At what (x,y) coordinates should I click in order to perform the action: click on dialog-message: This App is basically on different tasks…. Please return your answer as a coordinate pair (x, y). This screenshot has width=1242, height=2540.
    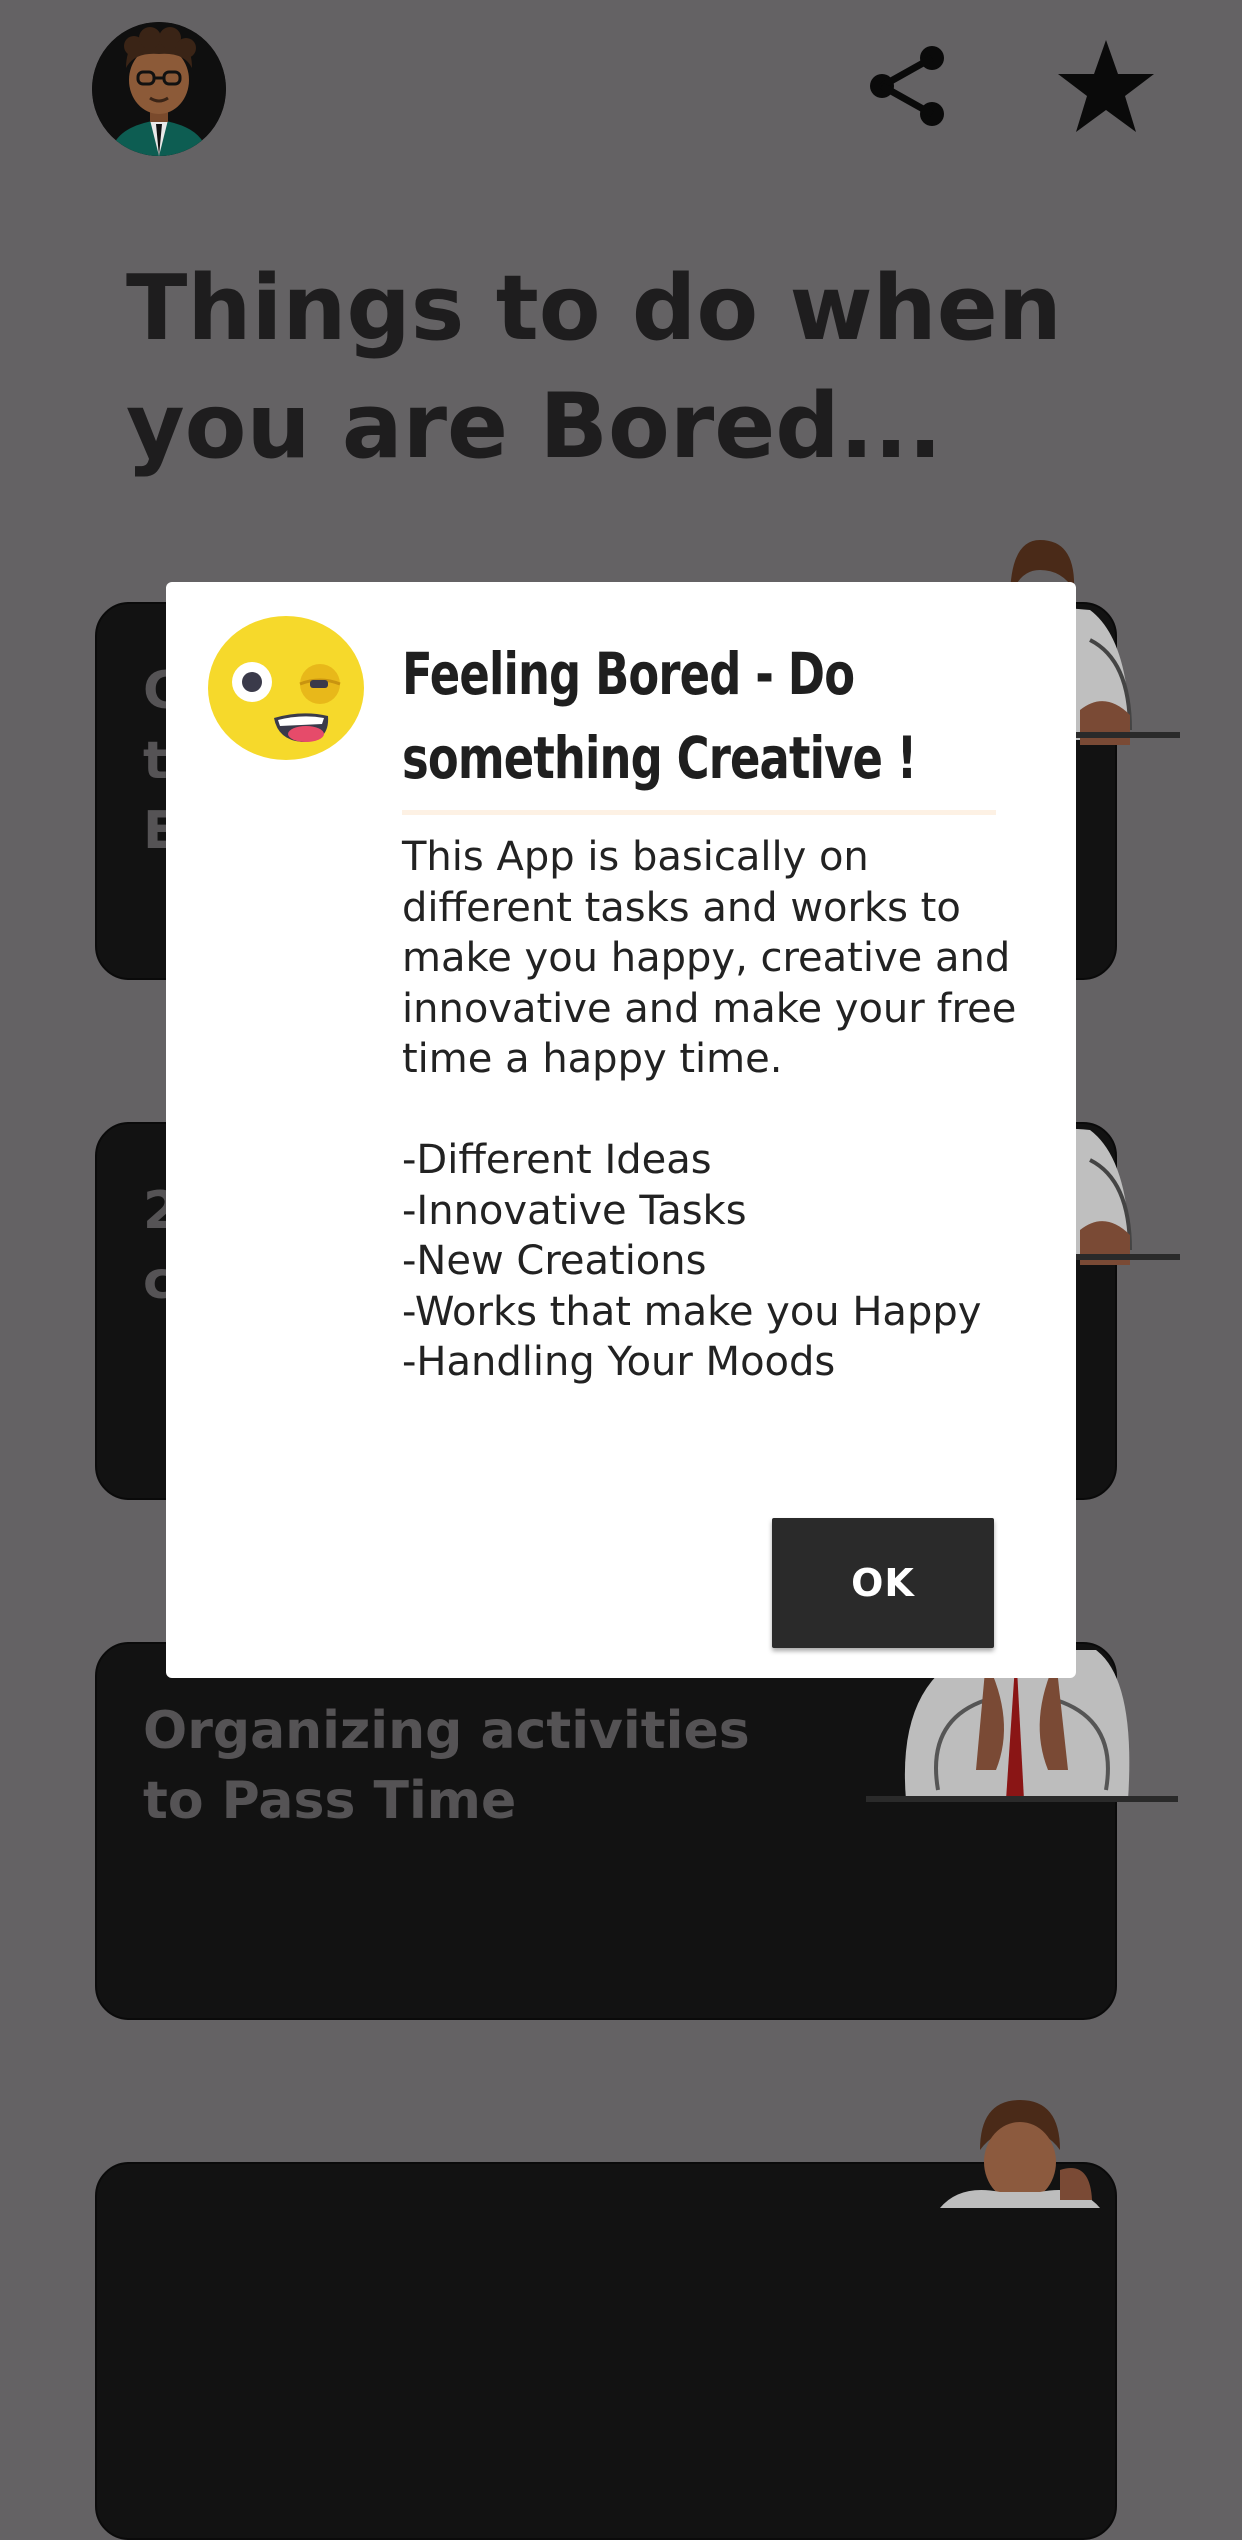
    Looking at the image, I should click on (709, 1109).